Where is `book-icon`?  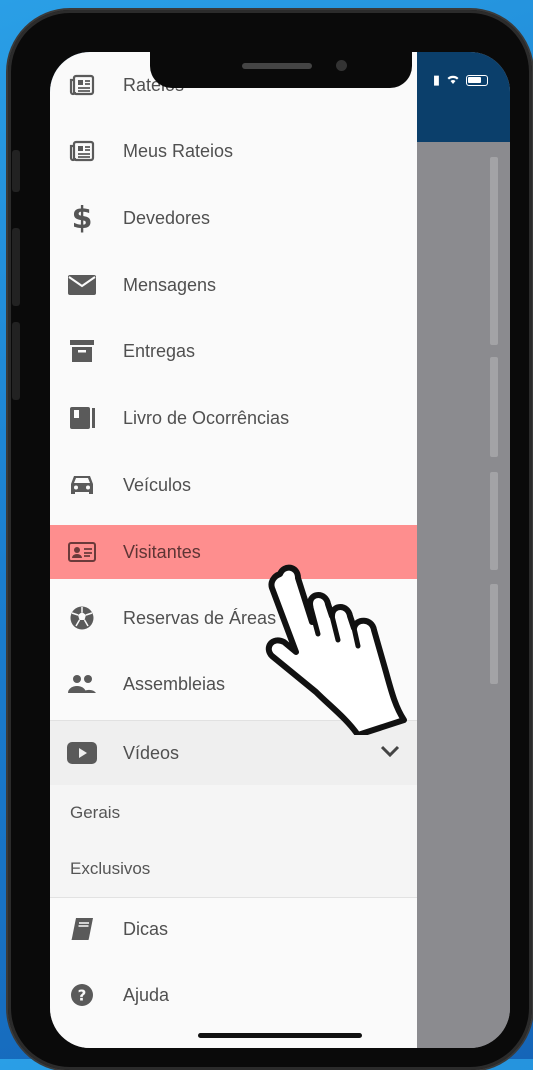
book-icon is located at coordinates (82, 418).